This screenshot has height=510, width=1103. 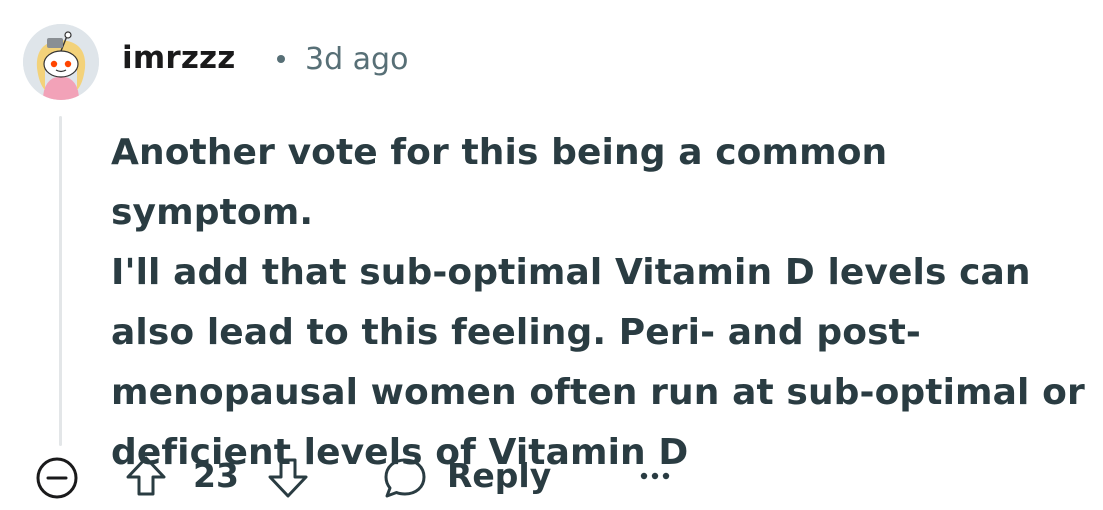 I want to click on avatar, so click(x=61, y=62).